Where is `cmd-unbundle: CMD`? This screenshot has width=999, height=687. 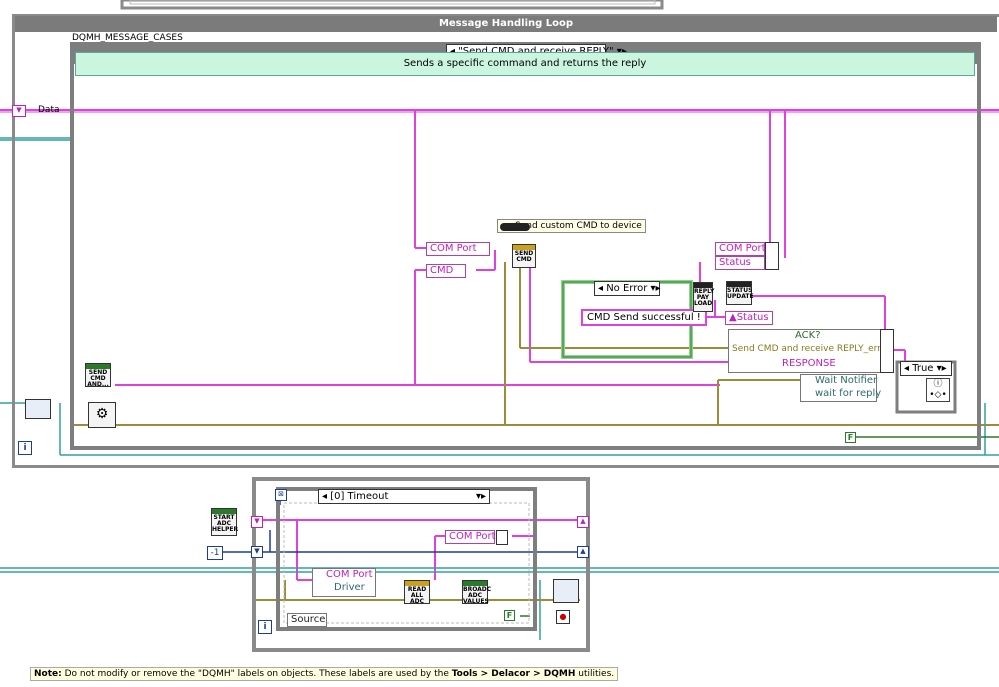
cmd-unbundle: CMD is located at coordinates (446, 271).